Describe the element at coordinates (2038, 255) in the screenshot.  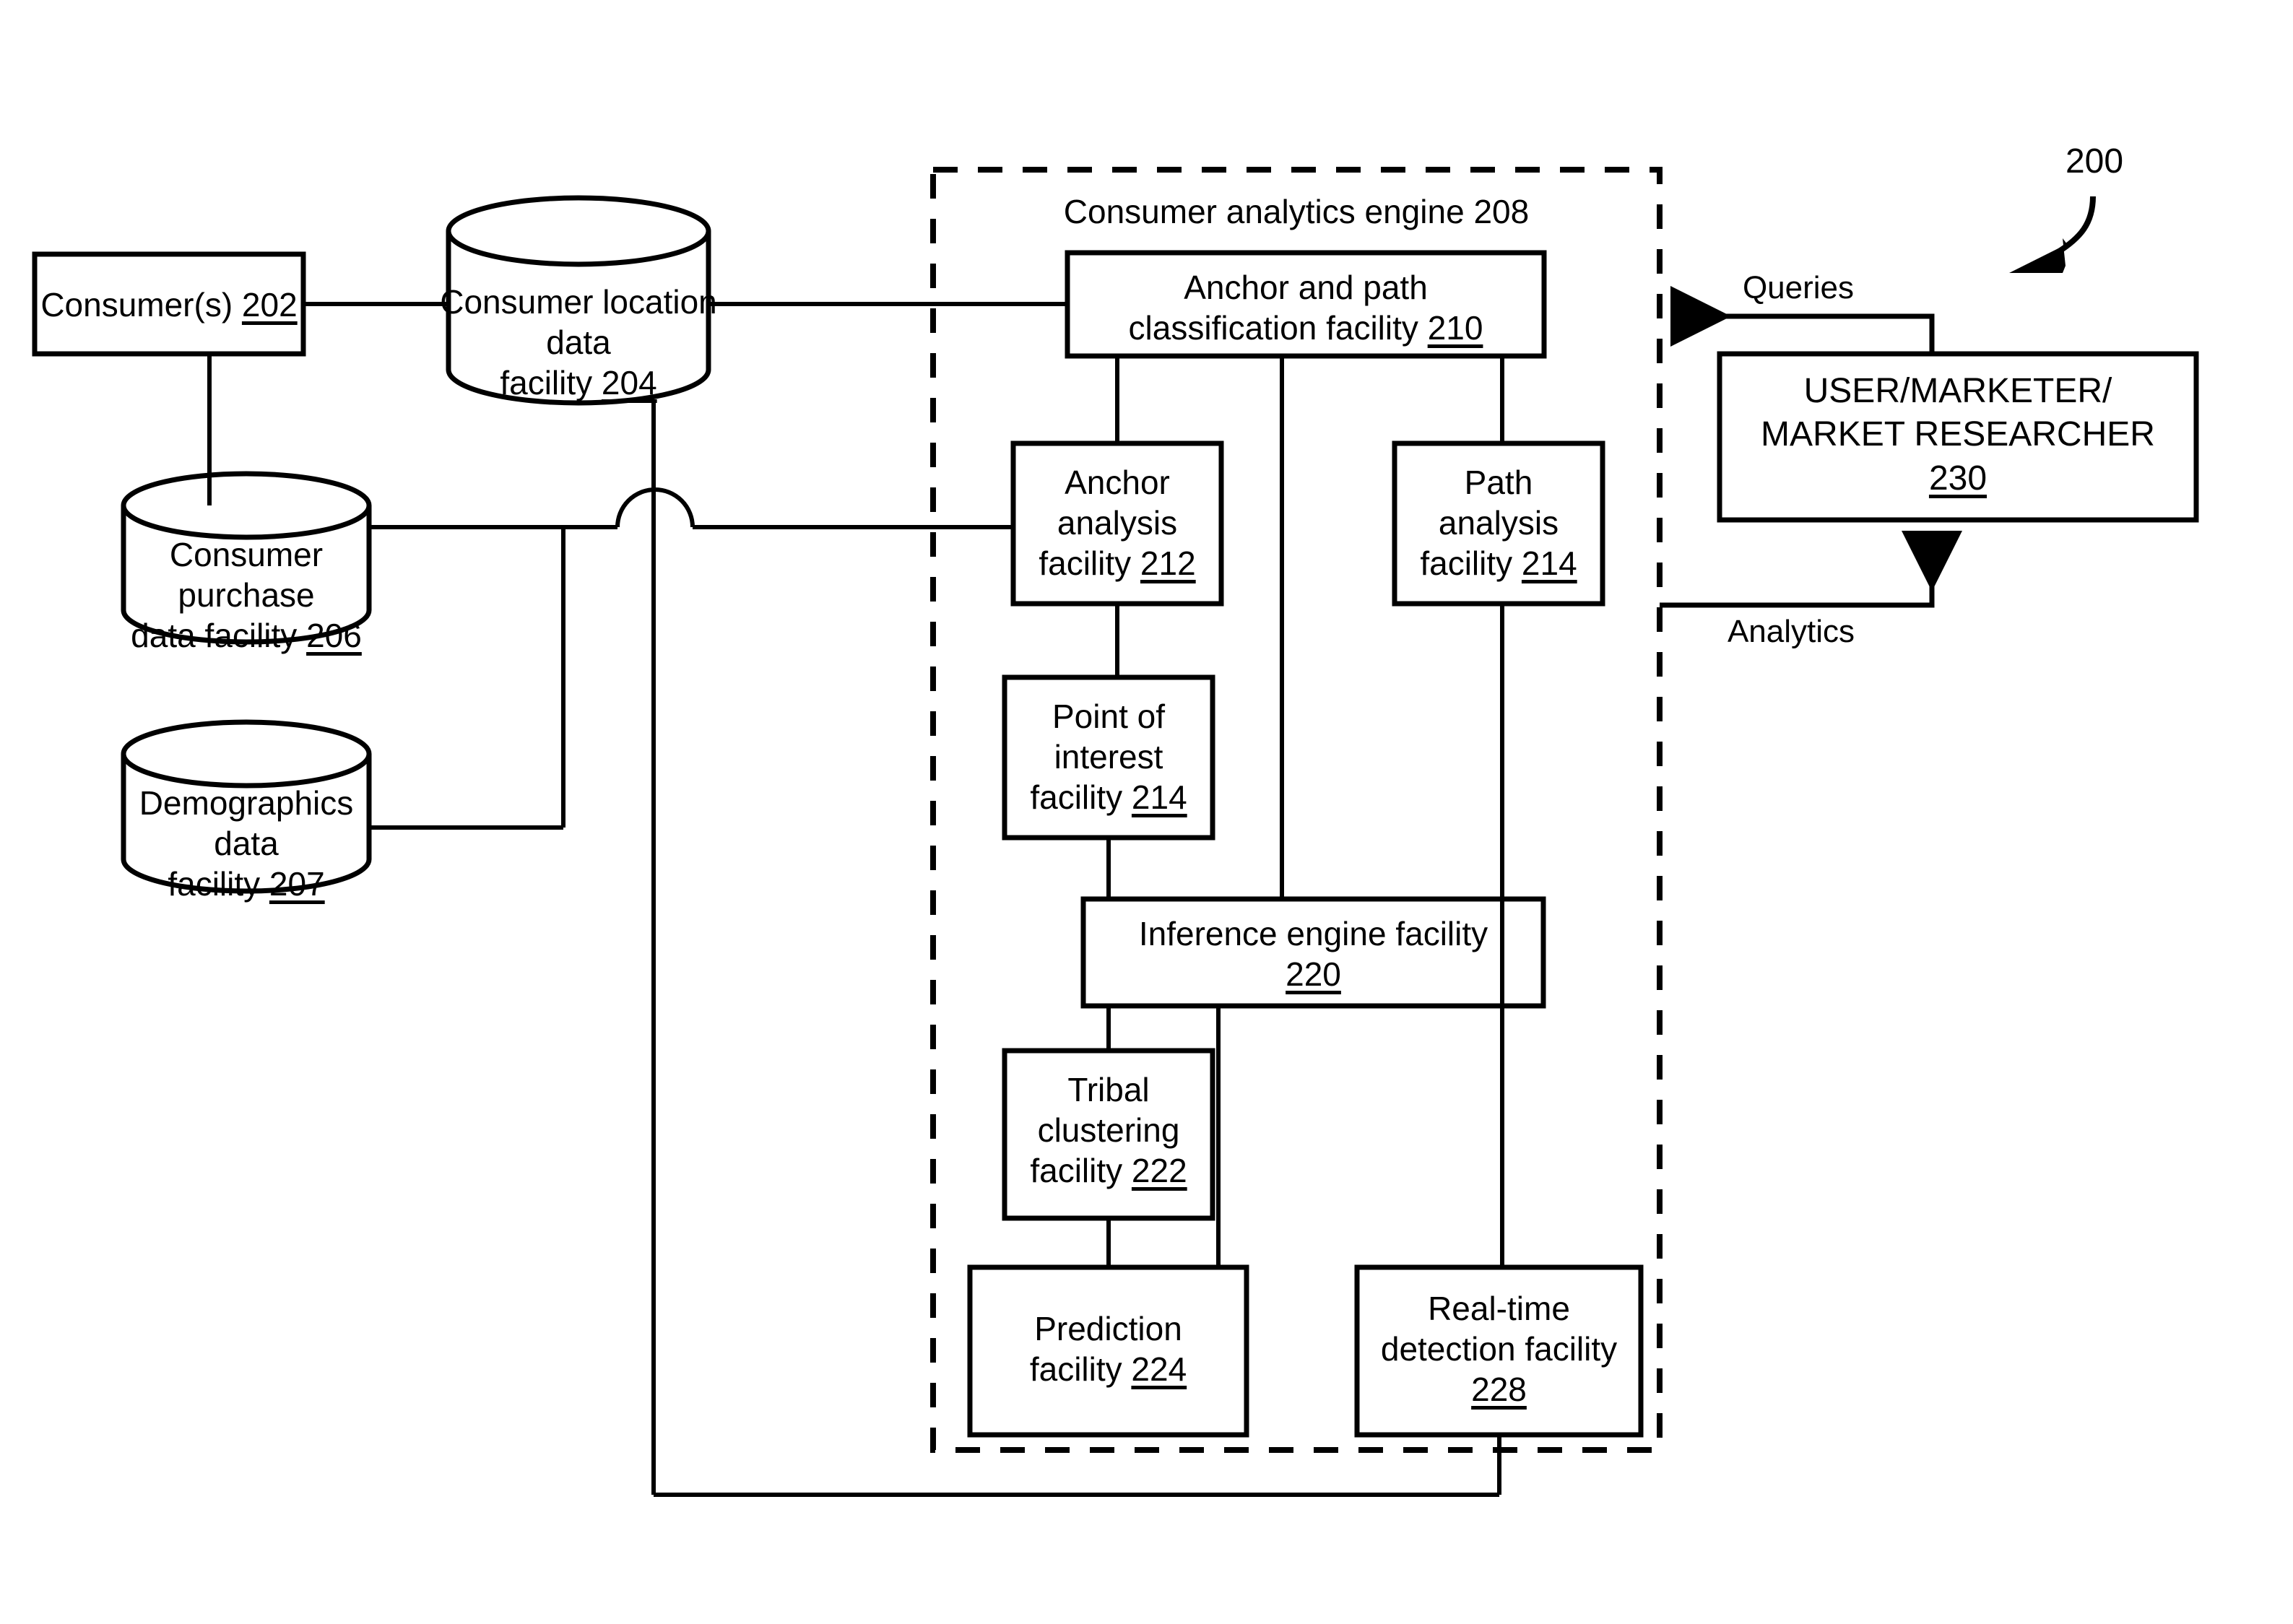
I see `figure-ref-arrowhead` at that location.